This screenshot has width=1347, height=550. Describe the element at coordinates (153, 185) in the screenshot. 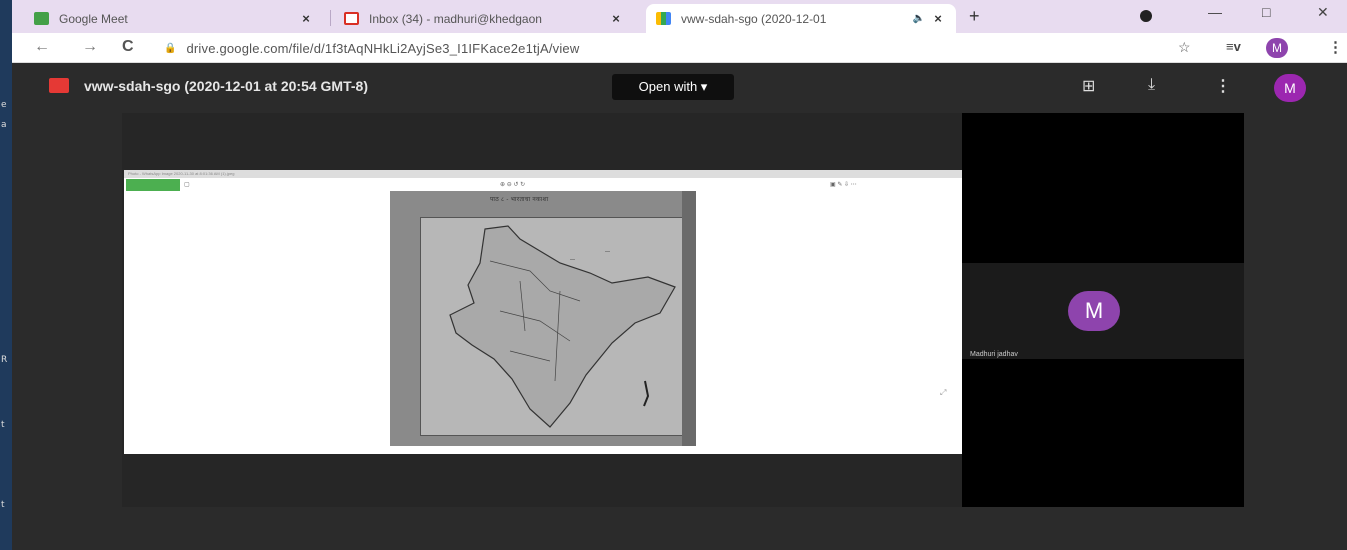

I see `shared-meet-button` at that location.